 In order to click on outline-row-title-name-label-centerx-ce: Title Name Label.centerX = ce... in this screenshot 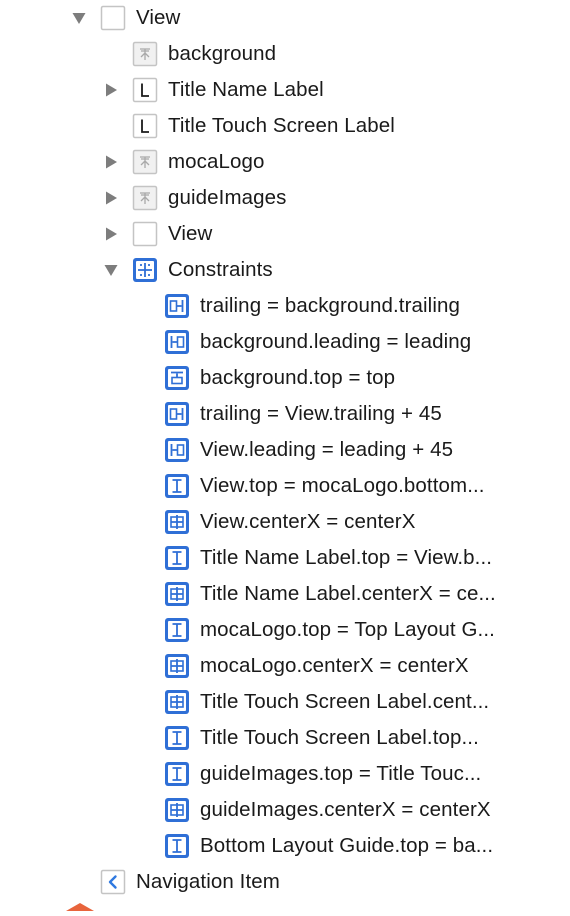, I will do `click(285, 594)`.